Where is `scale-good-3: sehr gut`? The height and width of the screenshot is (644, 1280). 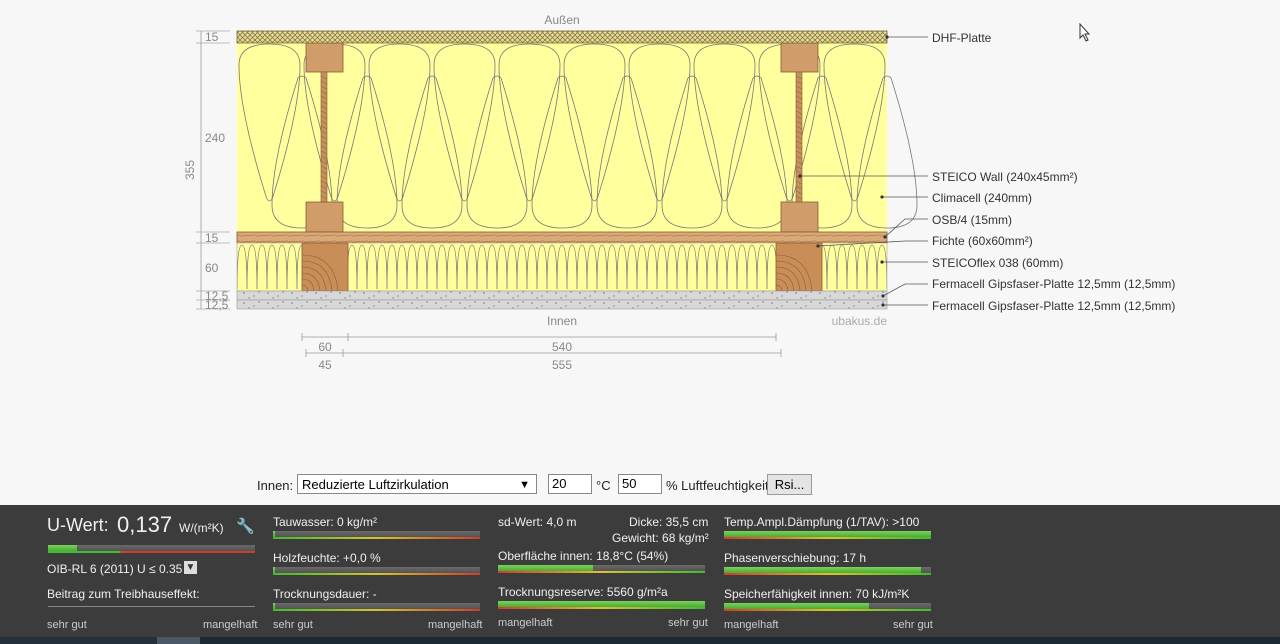
scale-good-3: sehr gut is located at coordinates (688, 623).